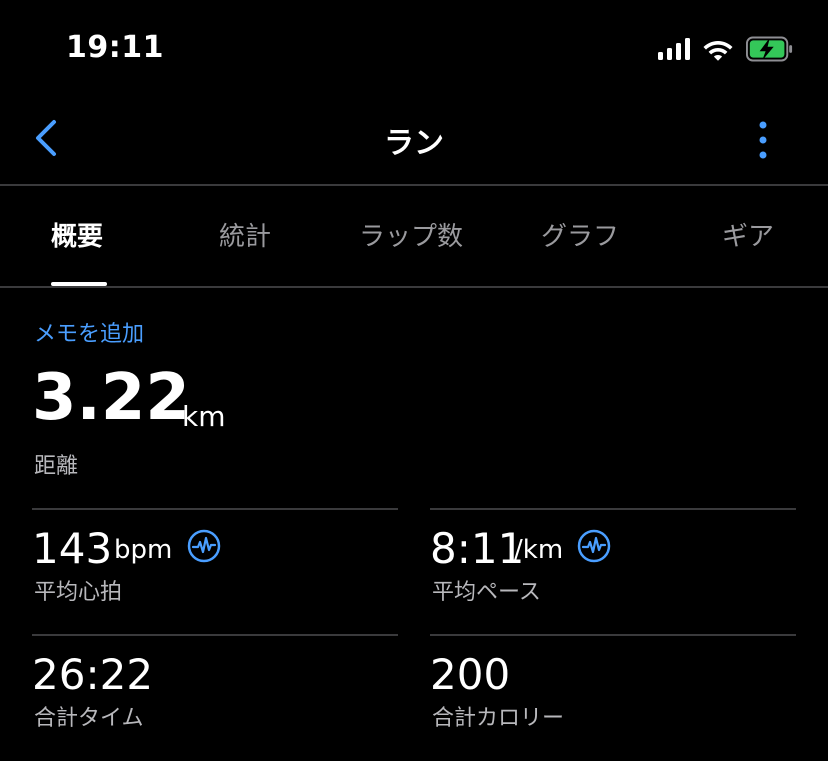 Image resolution: width=828 pixels, height=761 pixels. Describe the element at coordinates (580, 234) in the screenshot. I see `tab-graph: グラフ` at that location.